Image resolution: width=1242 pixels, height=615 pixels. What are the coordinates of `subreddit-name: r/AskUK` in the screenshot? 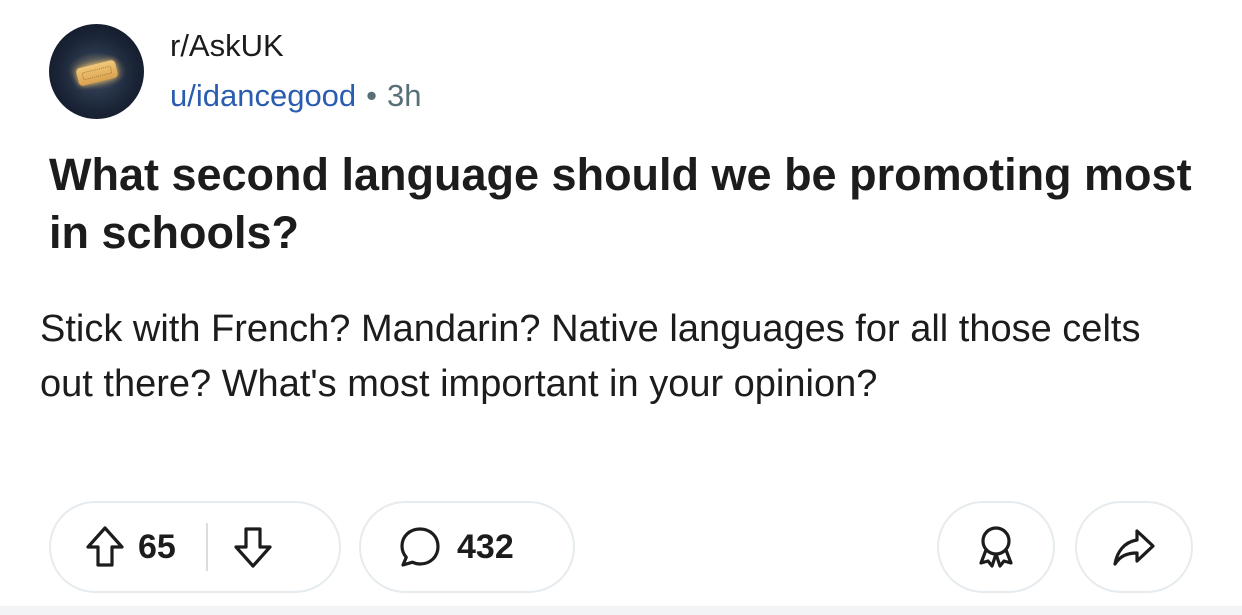 It's located at (227, 46).